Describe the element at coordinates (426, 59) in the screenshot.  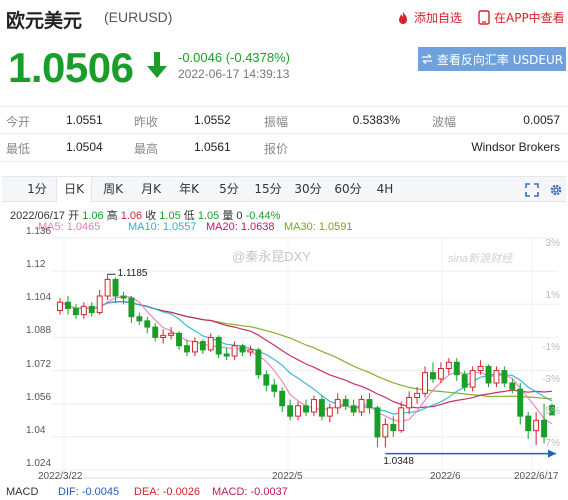
I see `swap-icon` at that location.